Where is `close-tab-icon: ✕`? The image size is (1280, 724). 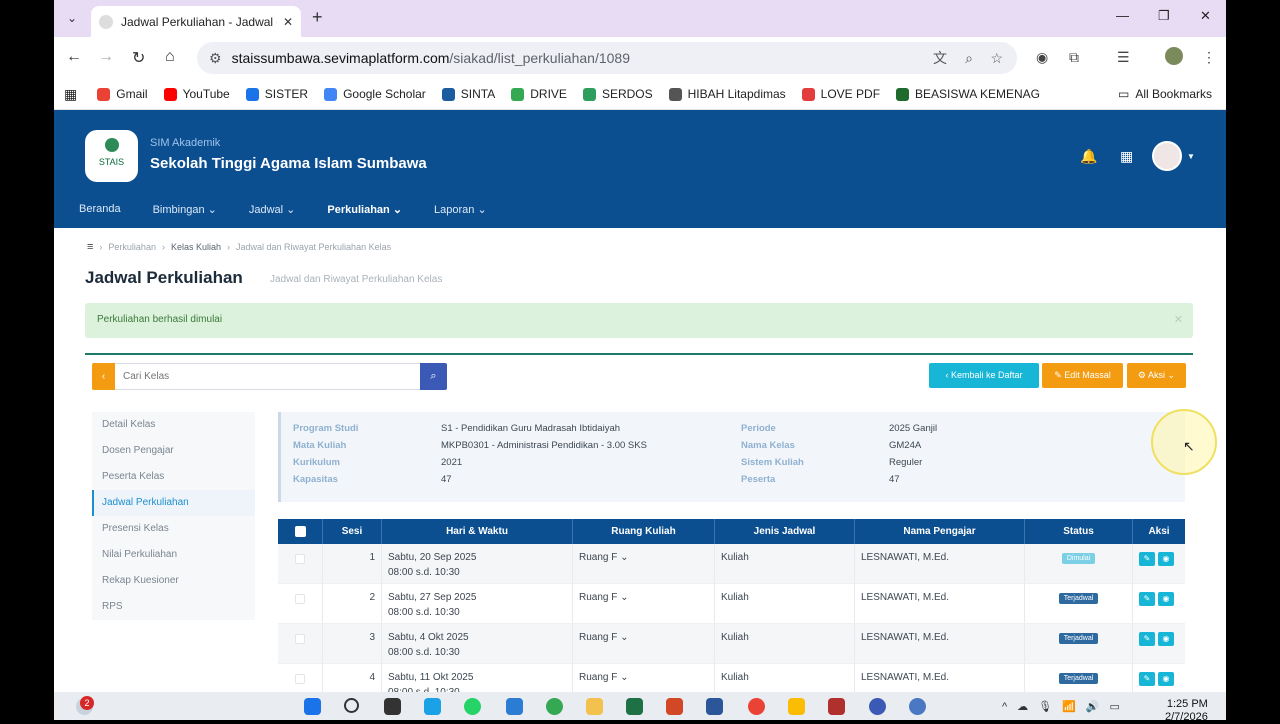 close-tab-icon: ✕ is located at coordinates (288, 22).